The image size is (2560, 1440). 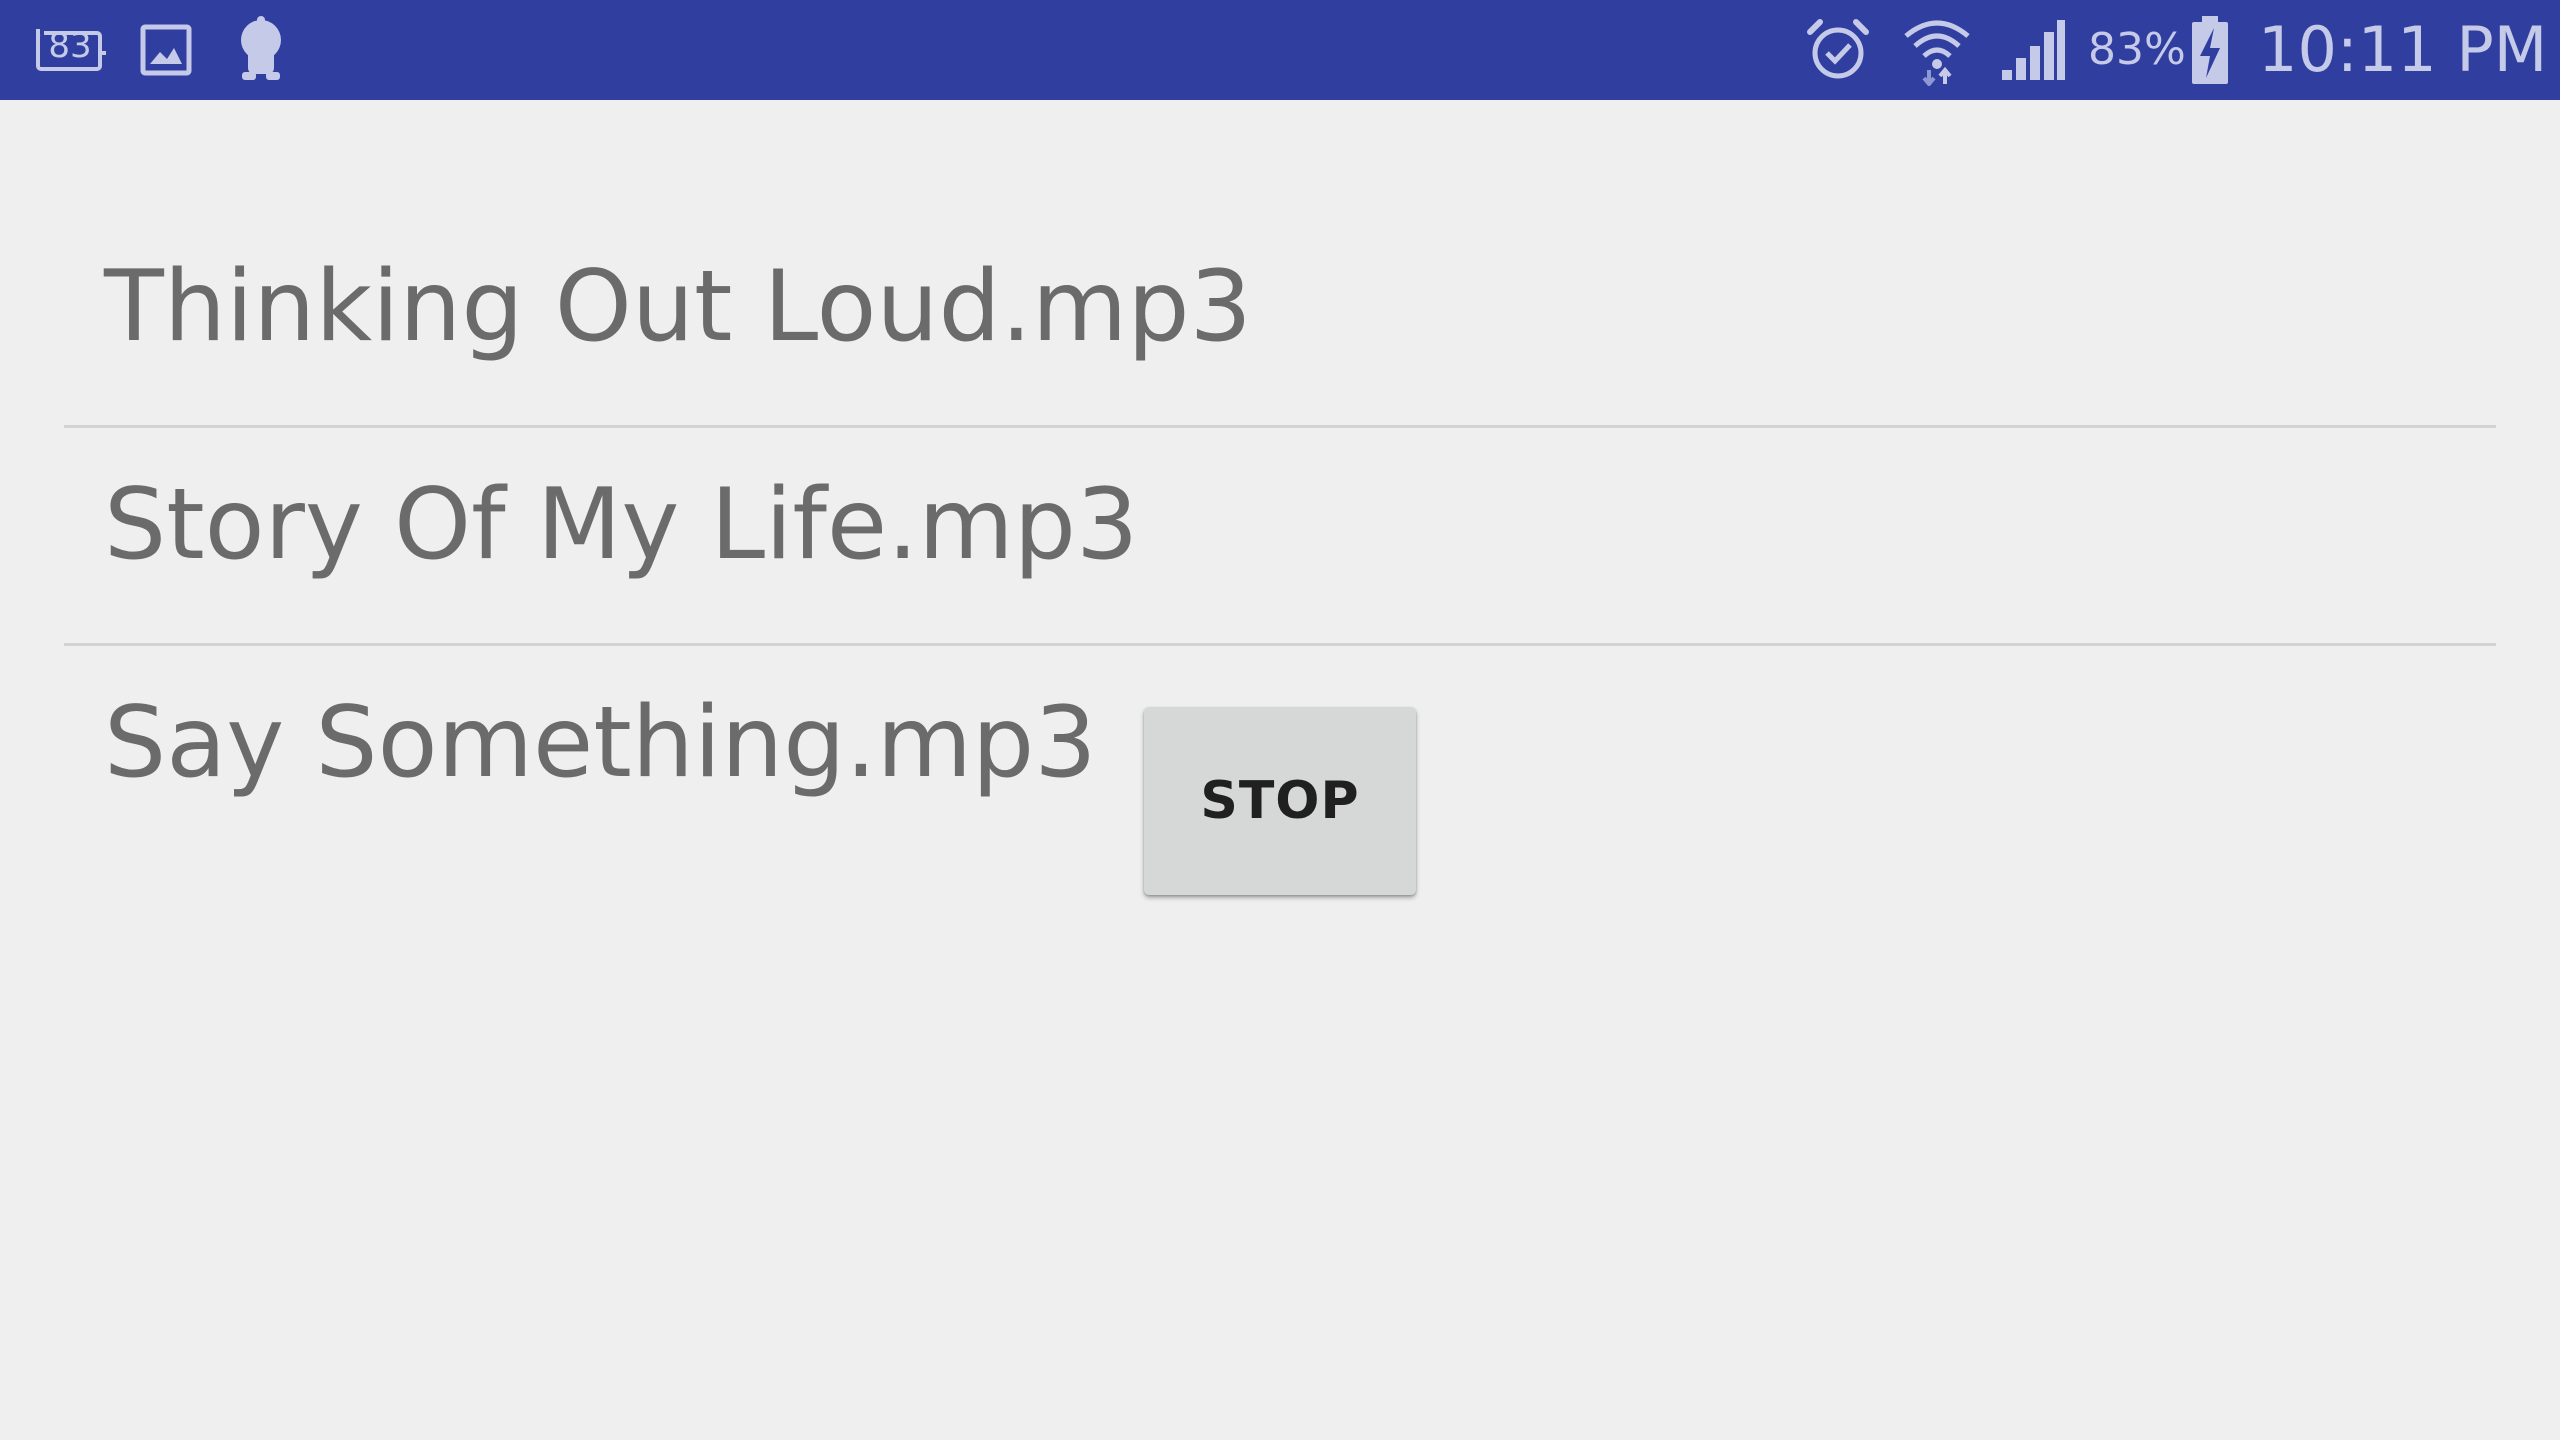 I want to click on calendar-badge-text: 83, so click(x=70, y=46).